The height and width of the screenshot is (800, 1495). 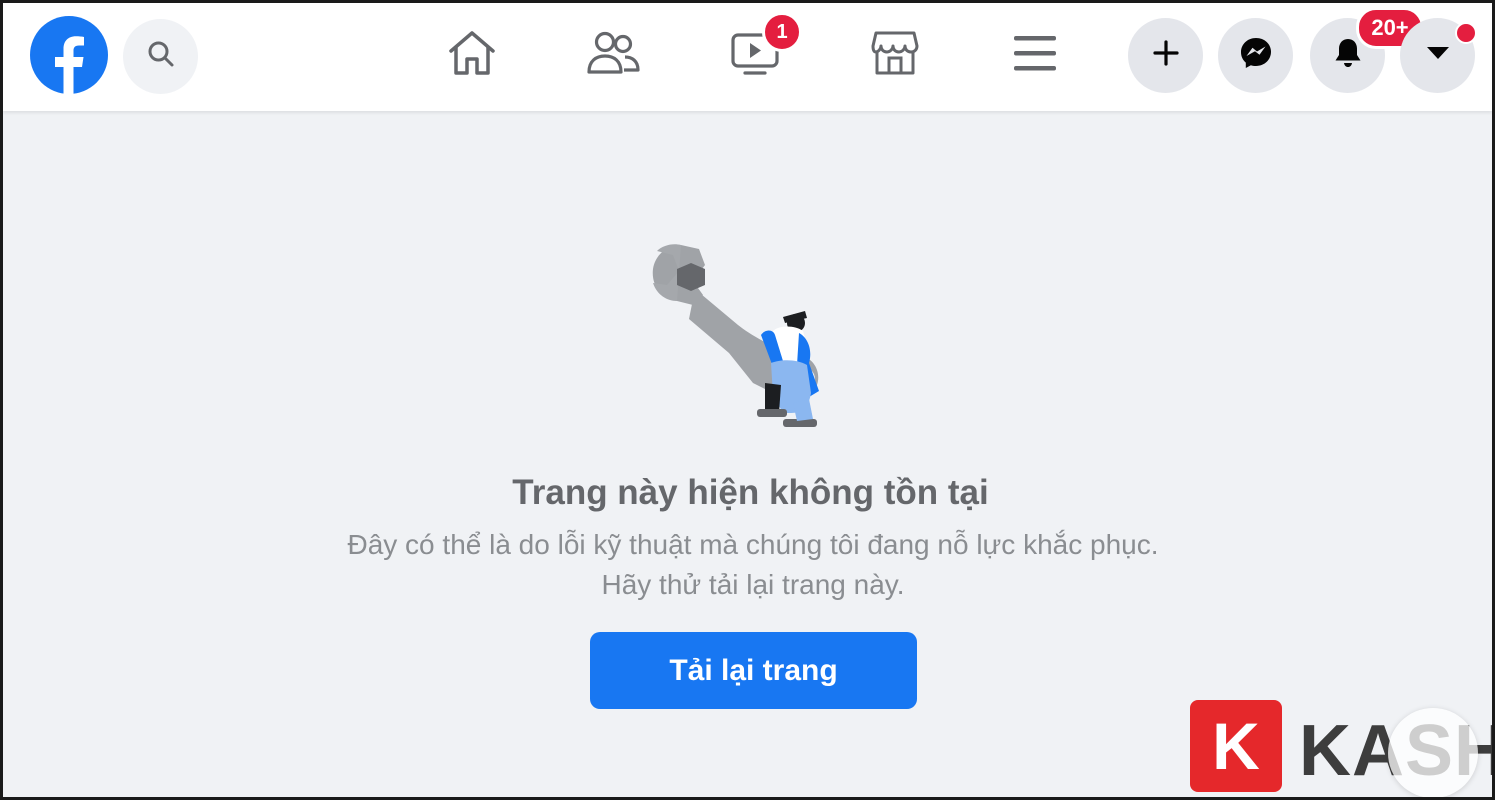 I want to click on caret-down-icon, so click(x=1438, y=55).